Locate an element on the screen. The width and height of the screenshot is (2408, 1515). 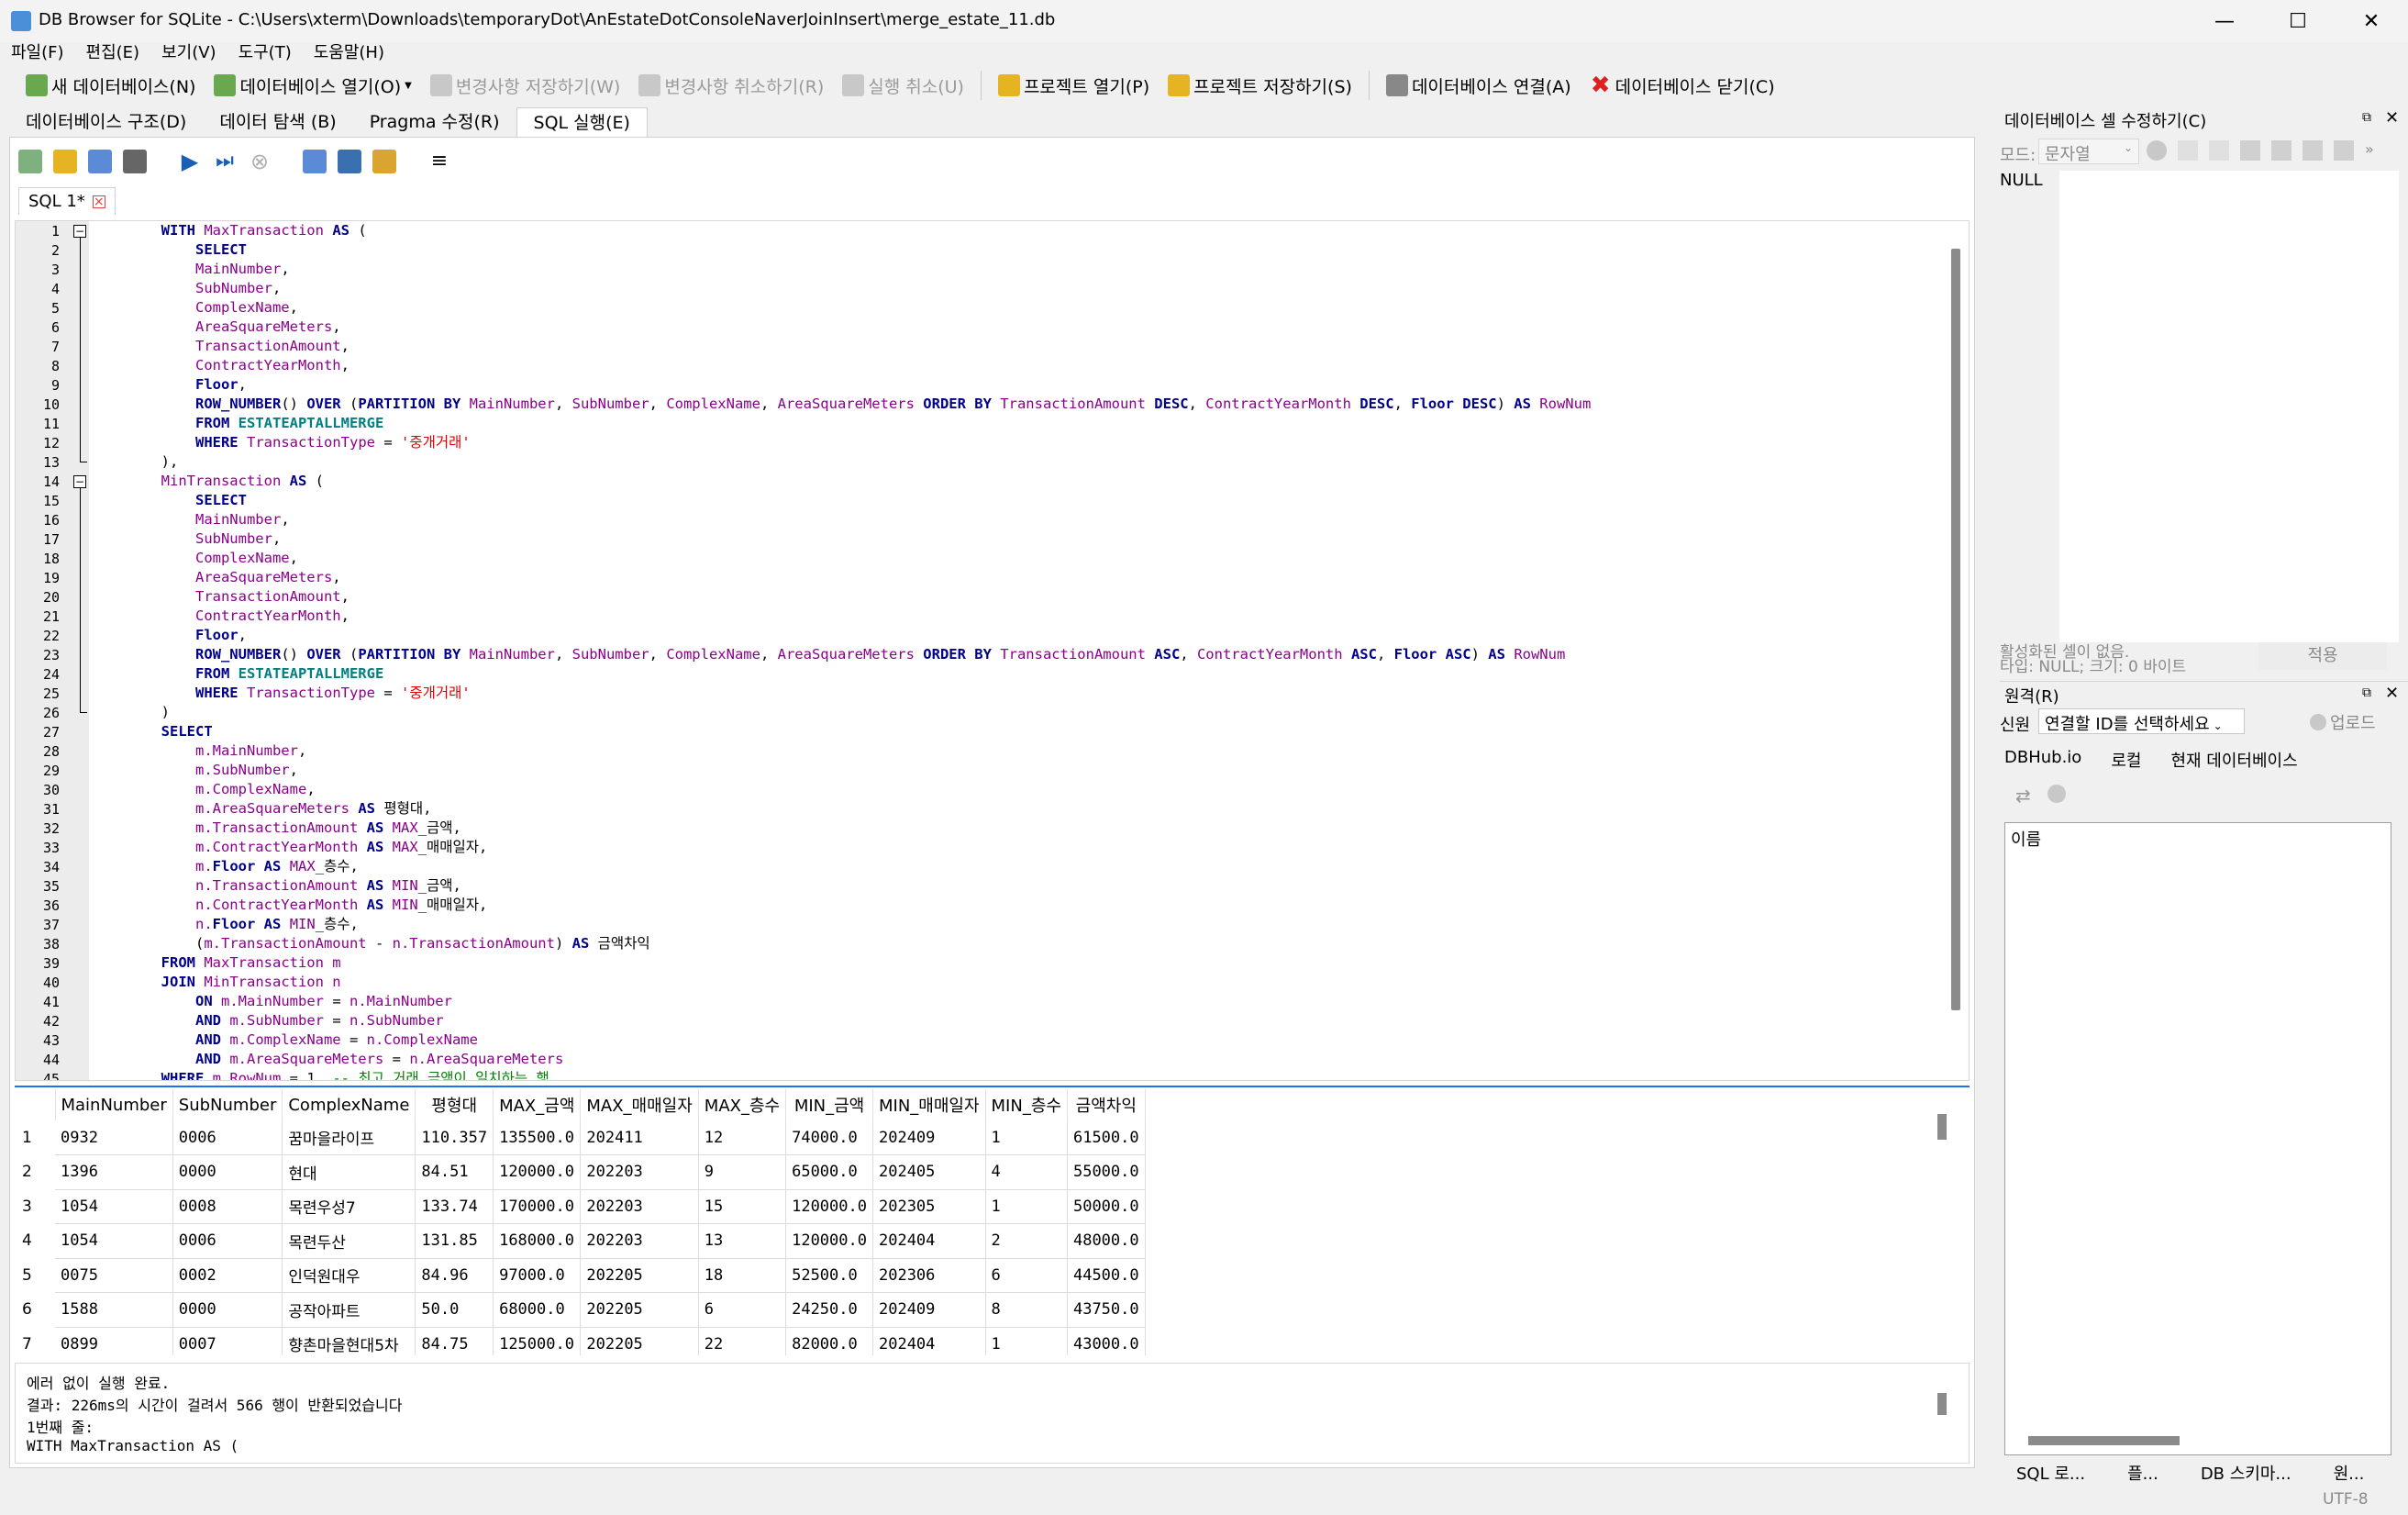
table-cell: 135500.0 is located at coordinates (537, 1137).